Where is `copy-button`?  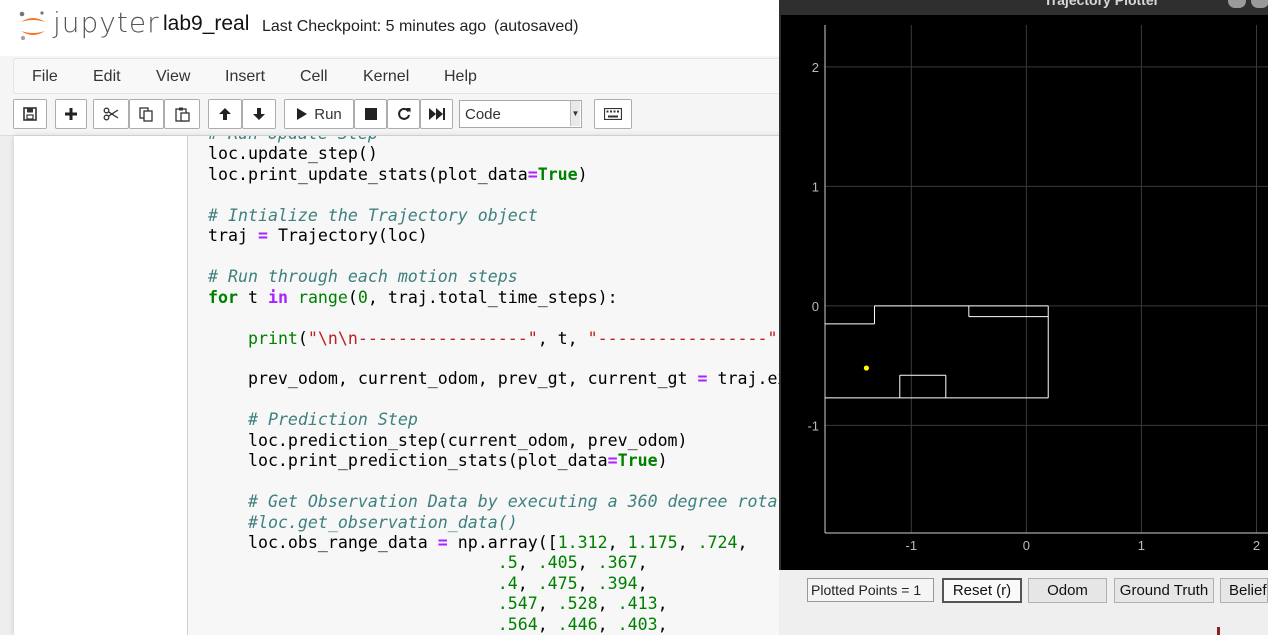
copy-button is located at coordinates (146, 114).